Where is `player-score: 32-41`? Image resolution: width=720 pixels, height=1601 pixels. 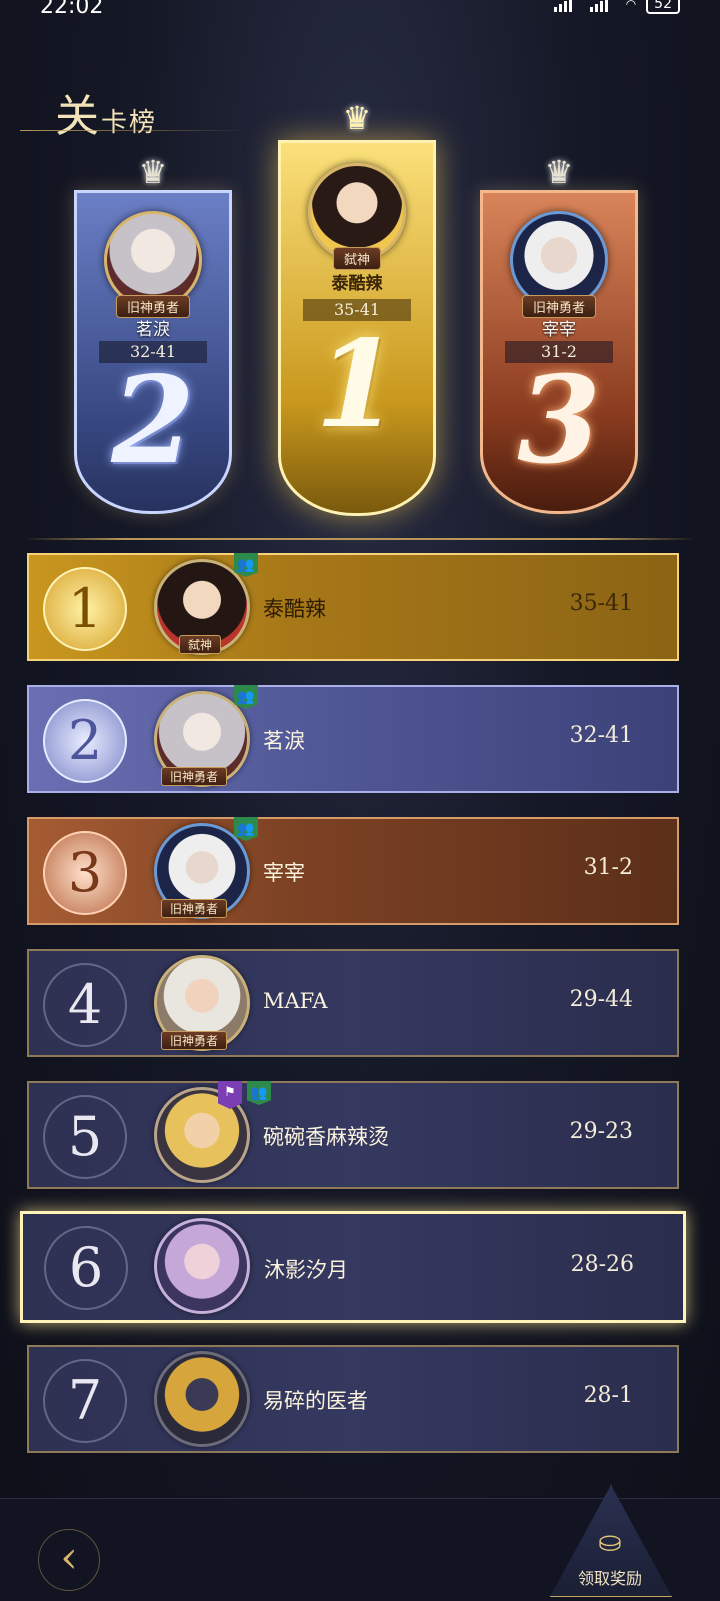
player-score: 32-41 is located at coordinates (601, 735).